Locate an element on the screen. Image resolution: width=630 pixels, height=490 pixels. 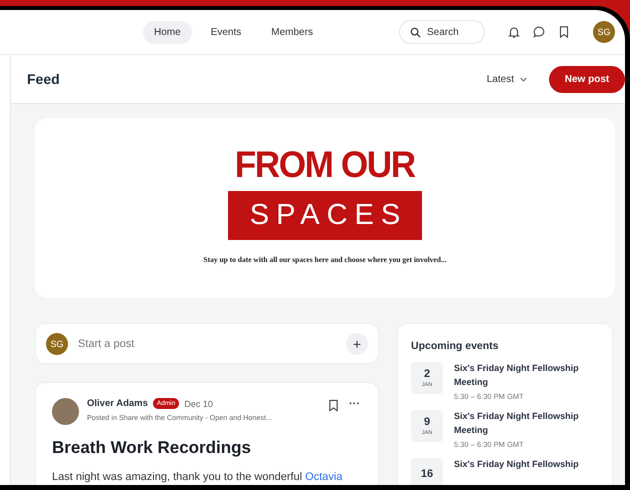
new-post-button: New post is located at coordinates (587, 79).